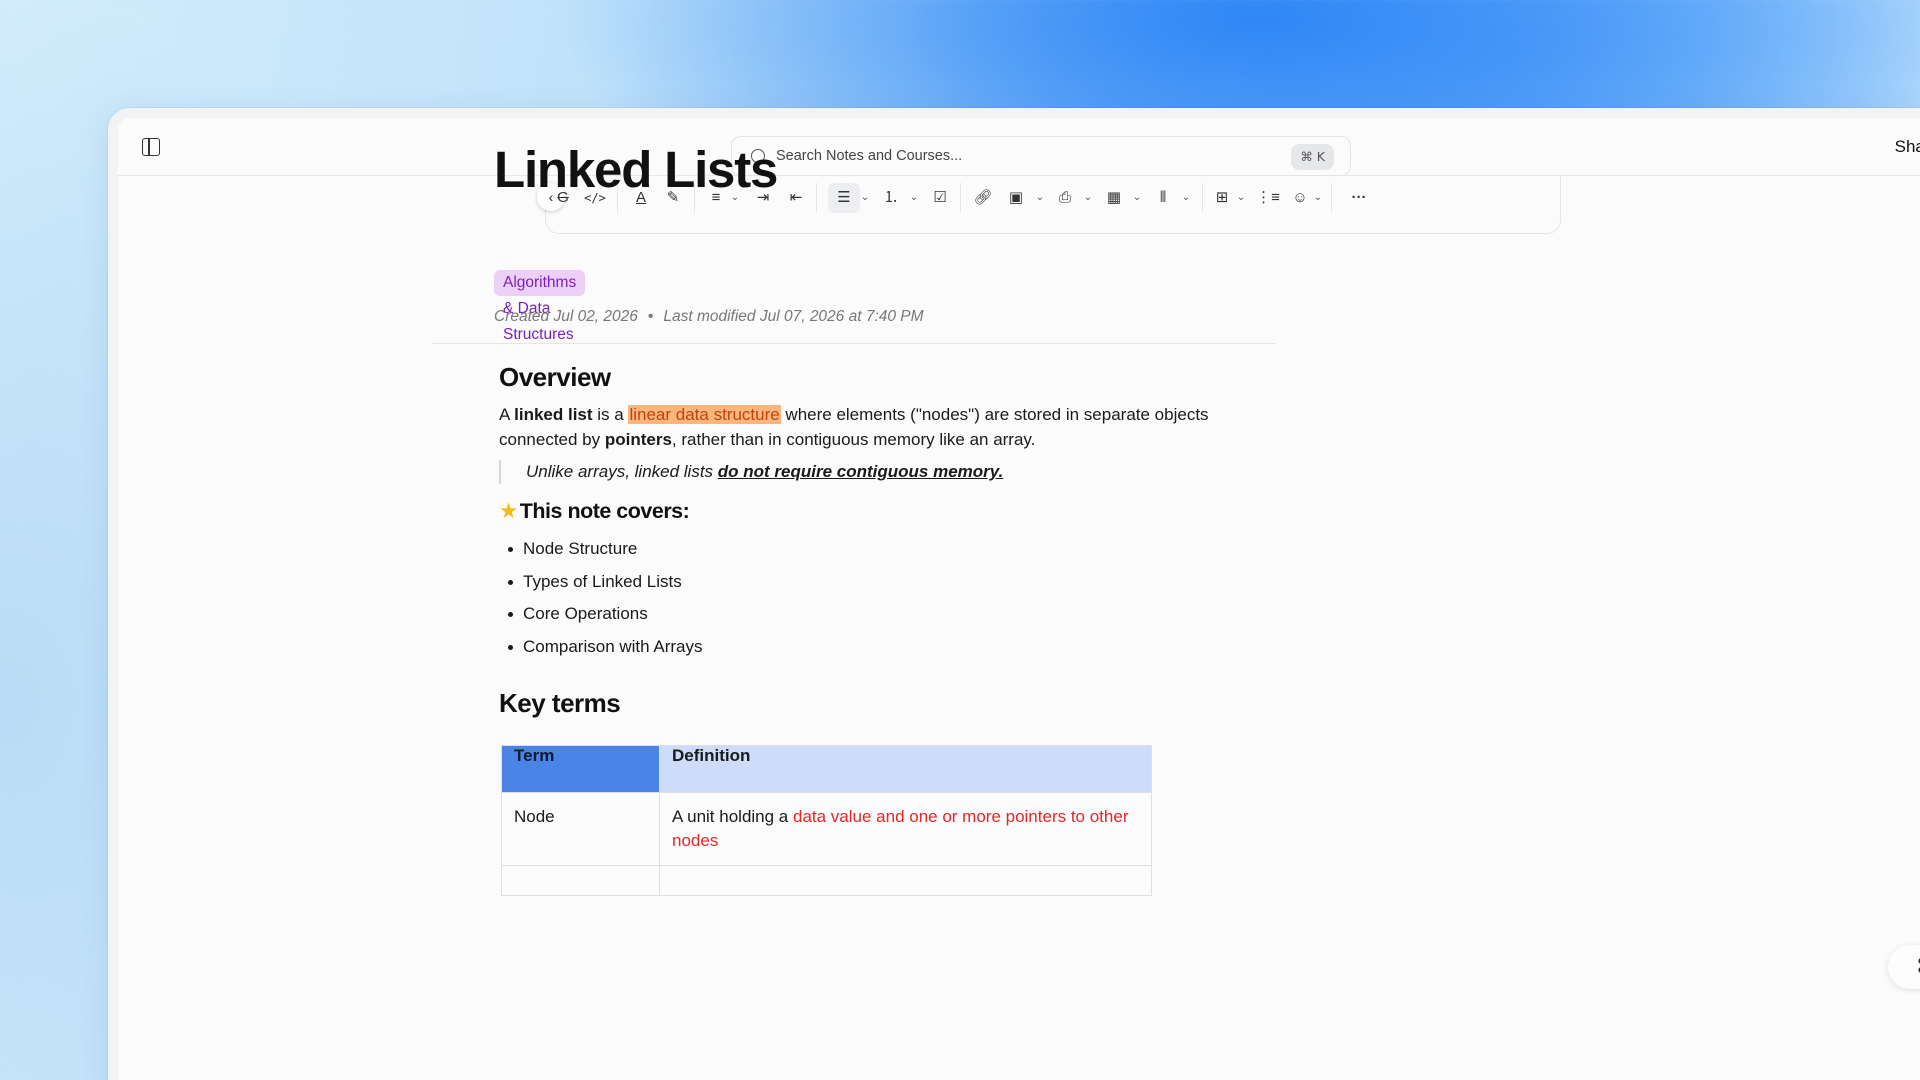 This screenshot has height=1080, width=1920. I want to click on covers-heading-text: This note covers:, so click(604, 511).